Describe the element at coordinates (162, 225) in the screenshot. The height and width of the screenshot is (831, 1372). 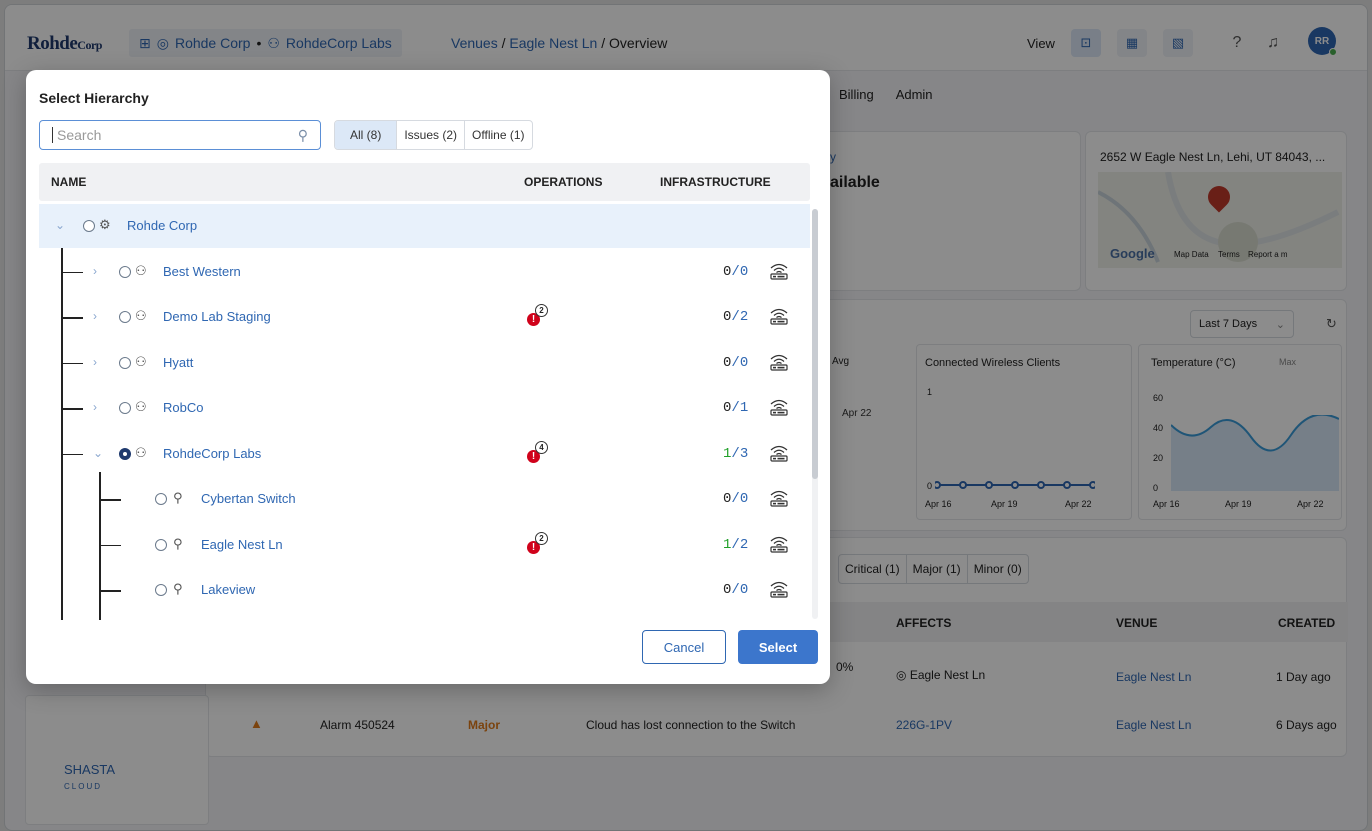
I see `hierarchy-row-label: Rohde Corp` at that location.